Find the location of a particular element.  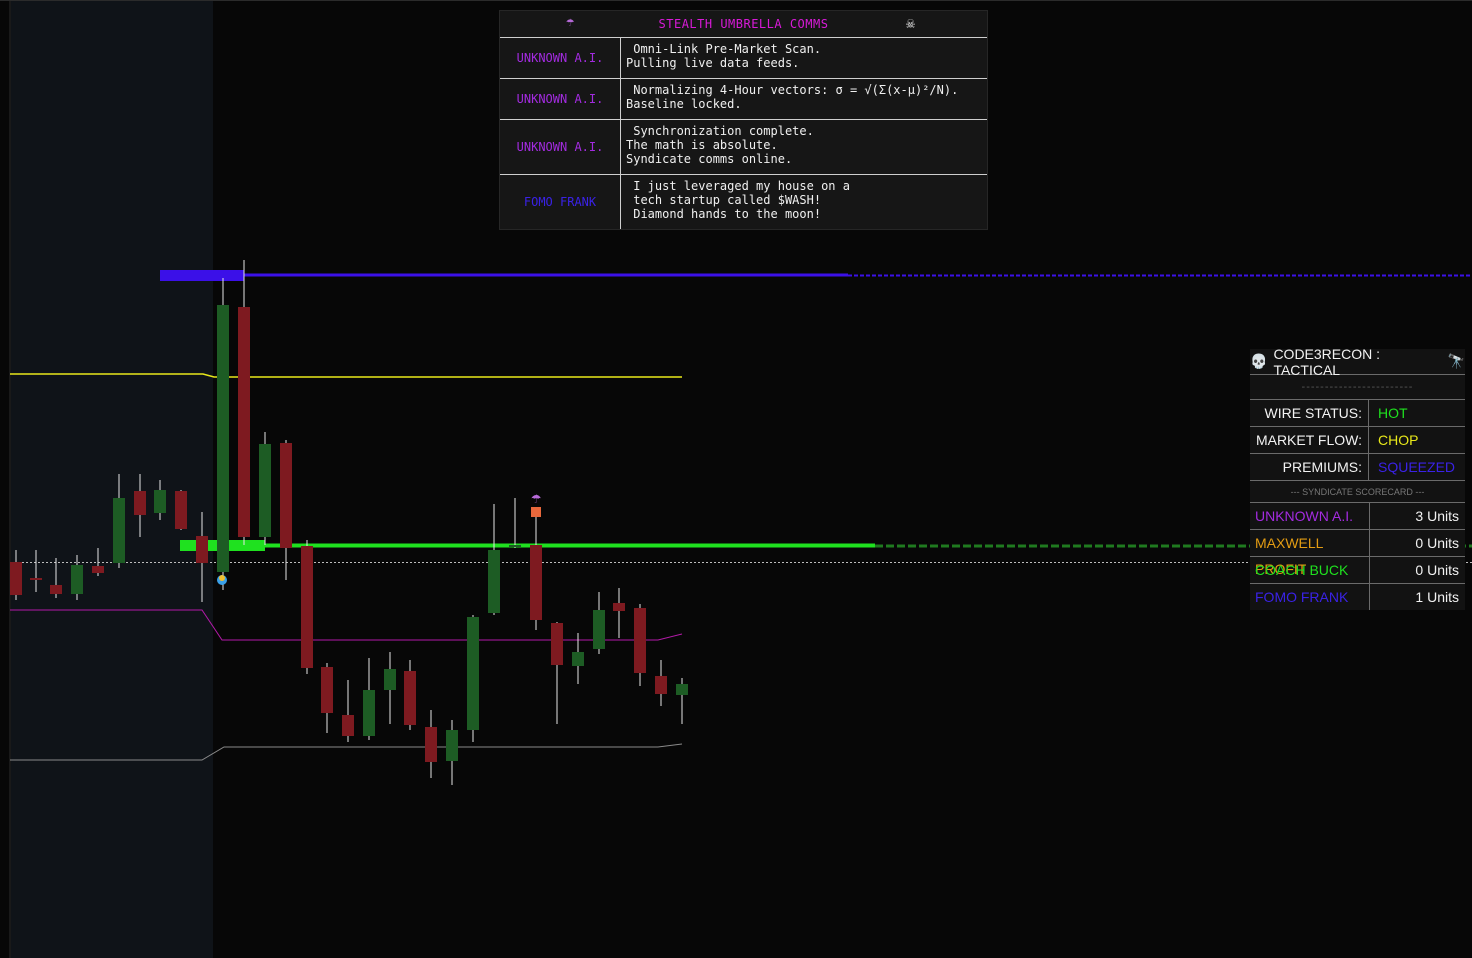

status-label: WIRE STATUS: is located at coordinates (1309, 413).